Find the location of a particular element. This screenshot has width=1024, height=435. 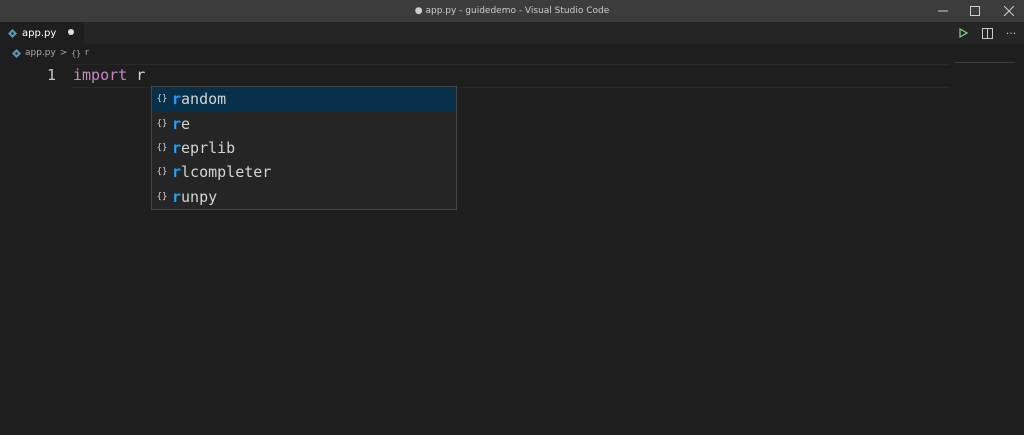

close-button is located at coordinates (1008, 11).